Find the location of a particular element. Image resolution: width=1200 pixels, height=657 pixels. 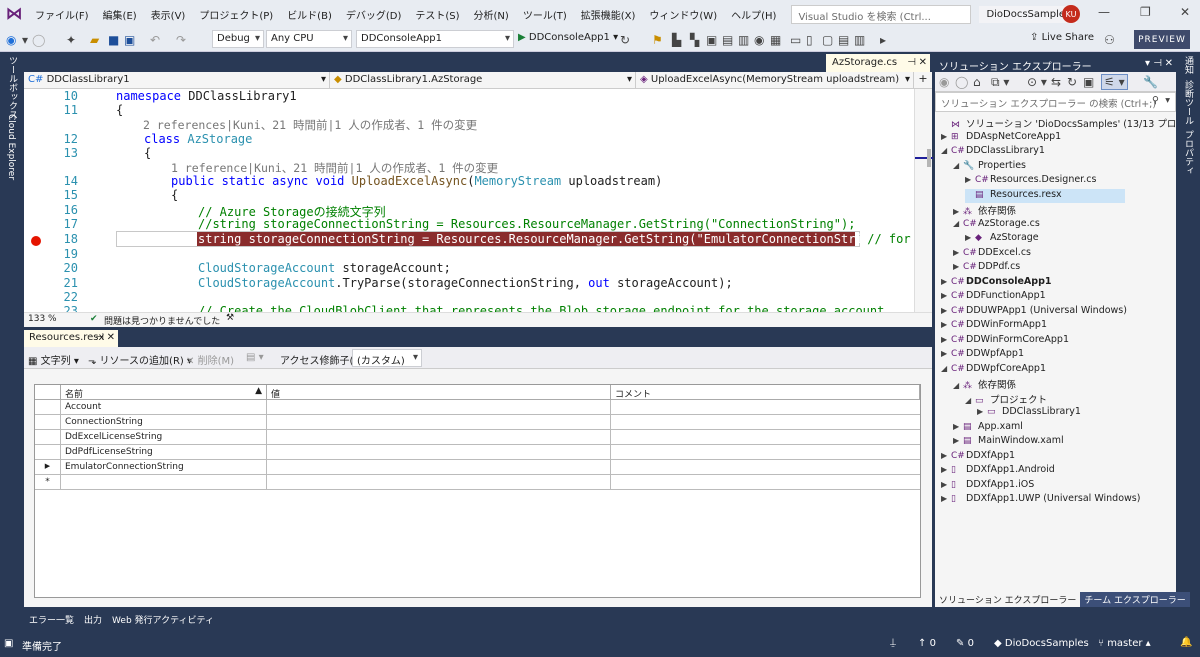

menu-window: ウィンドウ(W) is located at coordinates (683, 14).